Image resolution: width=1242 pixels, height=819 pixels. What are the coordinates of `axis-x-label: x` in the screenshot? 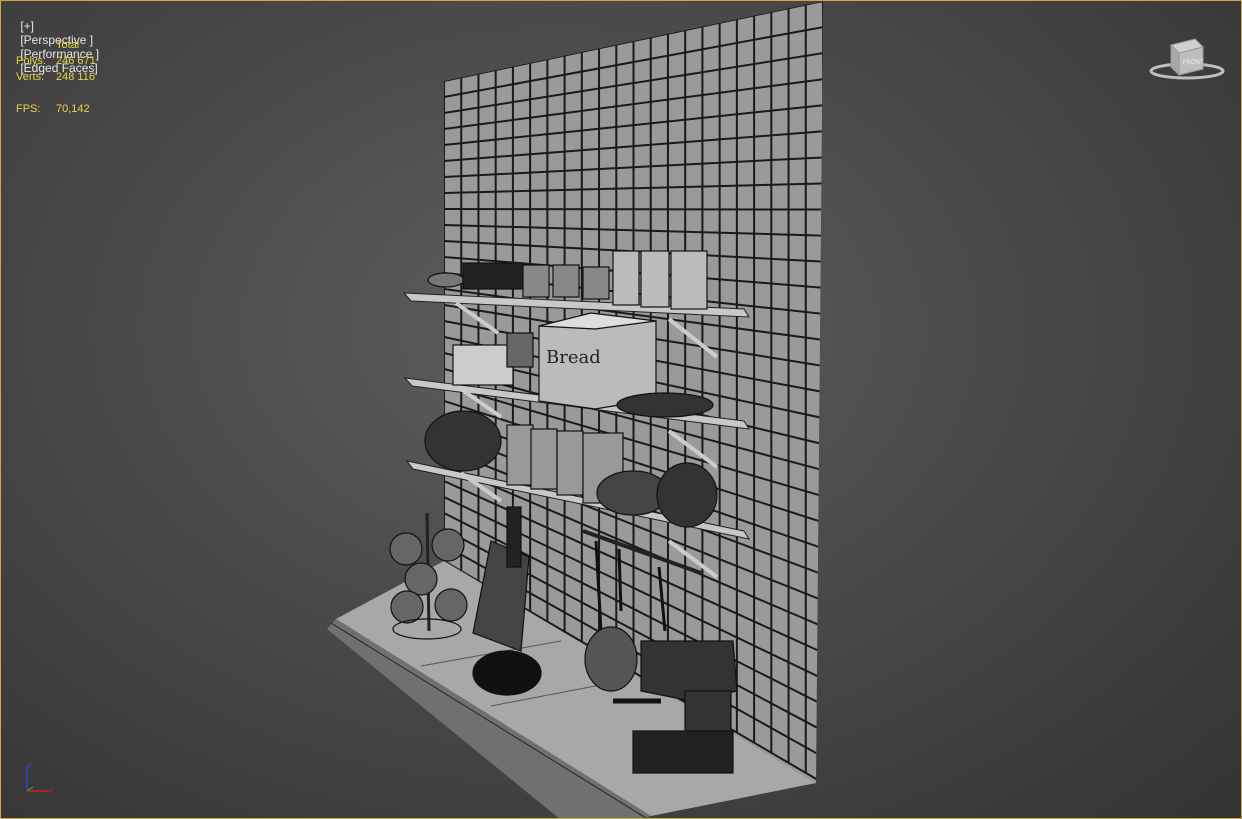 It's located at (51, 790).